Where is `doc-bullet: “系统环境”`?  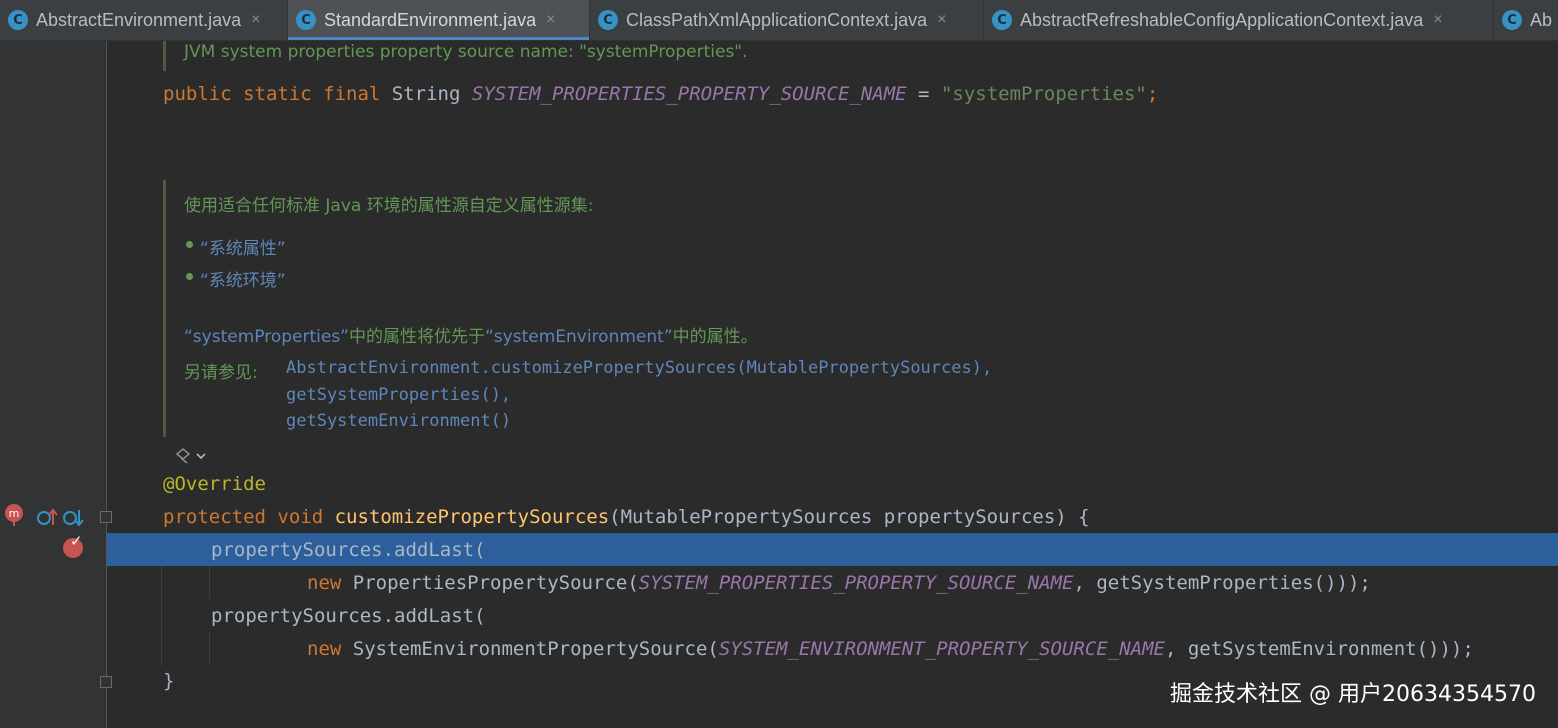 doc-bullet: “系统环境” is located at coordinates (243, 281).